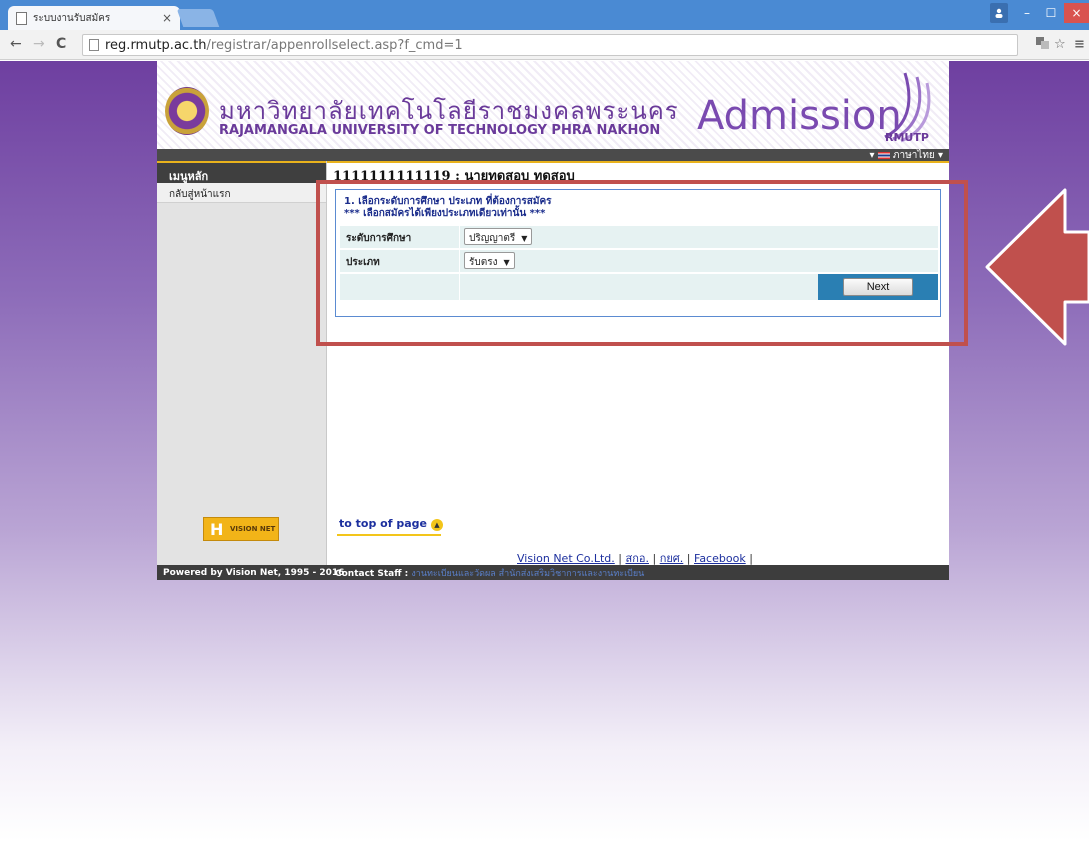 The image size is (1089, 841). What do you see at coordinates (1051, 13) in the screenshot?
I see `maximize-button: ☐` at bounding box center [1051, 13].